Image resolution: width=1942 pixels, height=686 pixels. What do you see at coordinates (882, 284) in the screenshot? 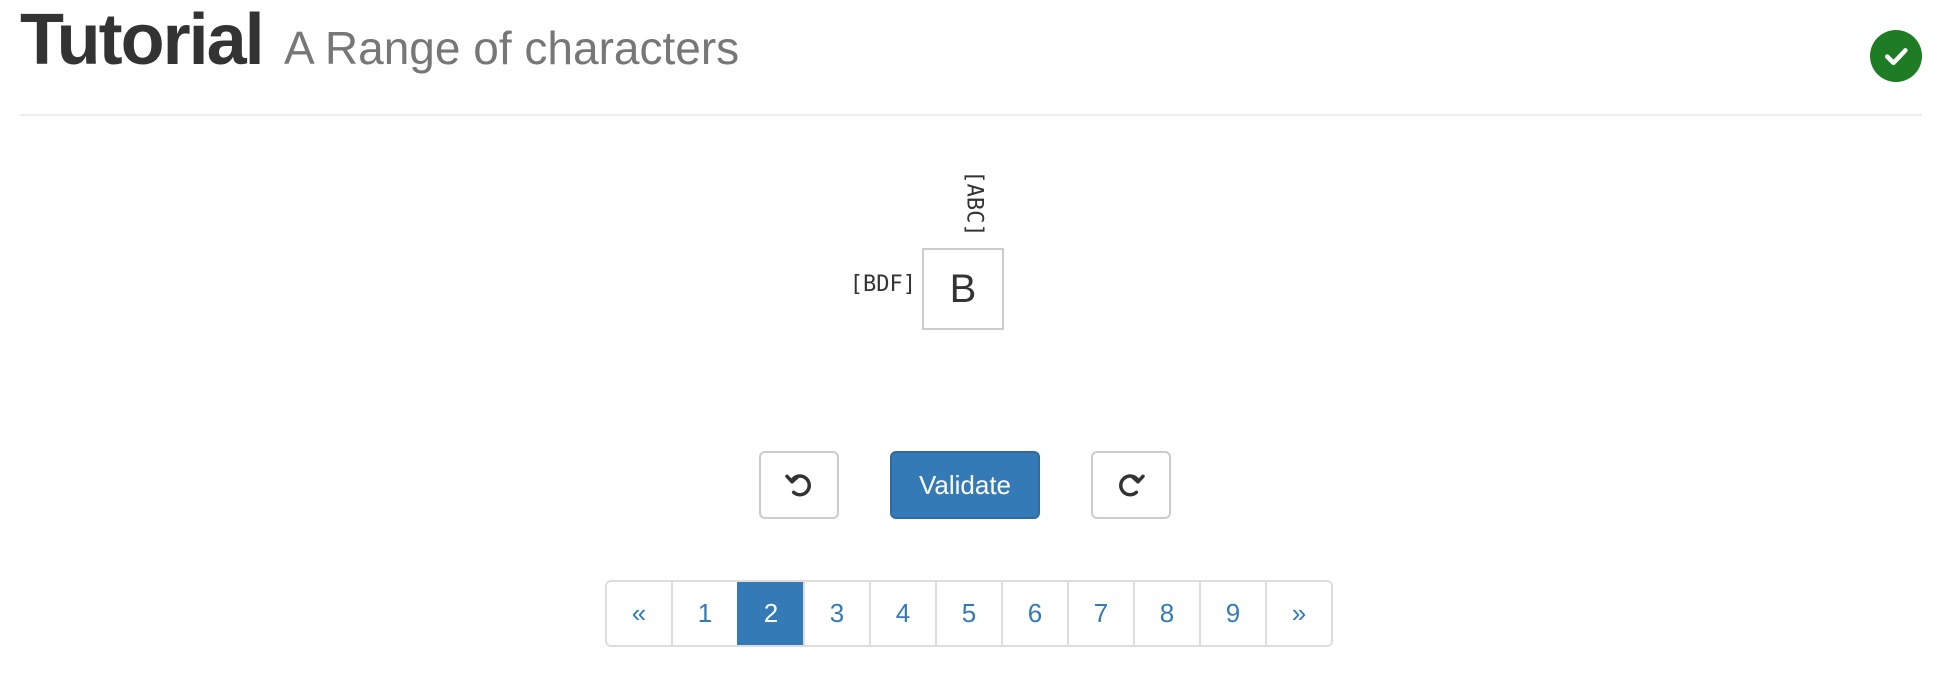
I see `row-clue: [BDF]` at bounding box center [882, 284].